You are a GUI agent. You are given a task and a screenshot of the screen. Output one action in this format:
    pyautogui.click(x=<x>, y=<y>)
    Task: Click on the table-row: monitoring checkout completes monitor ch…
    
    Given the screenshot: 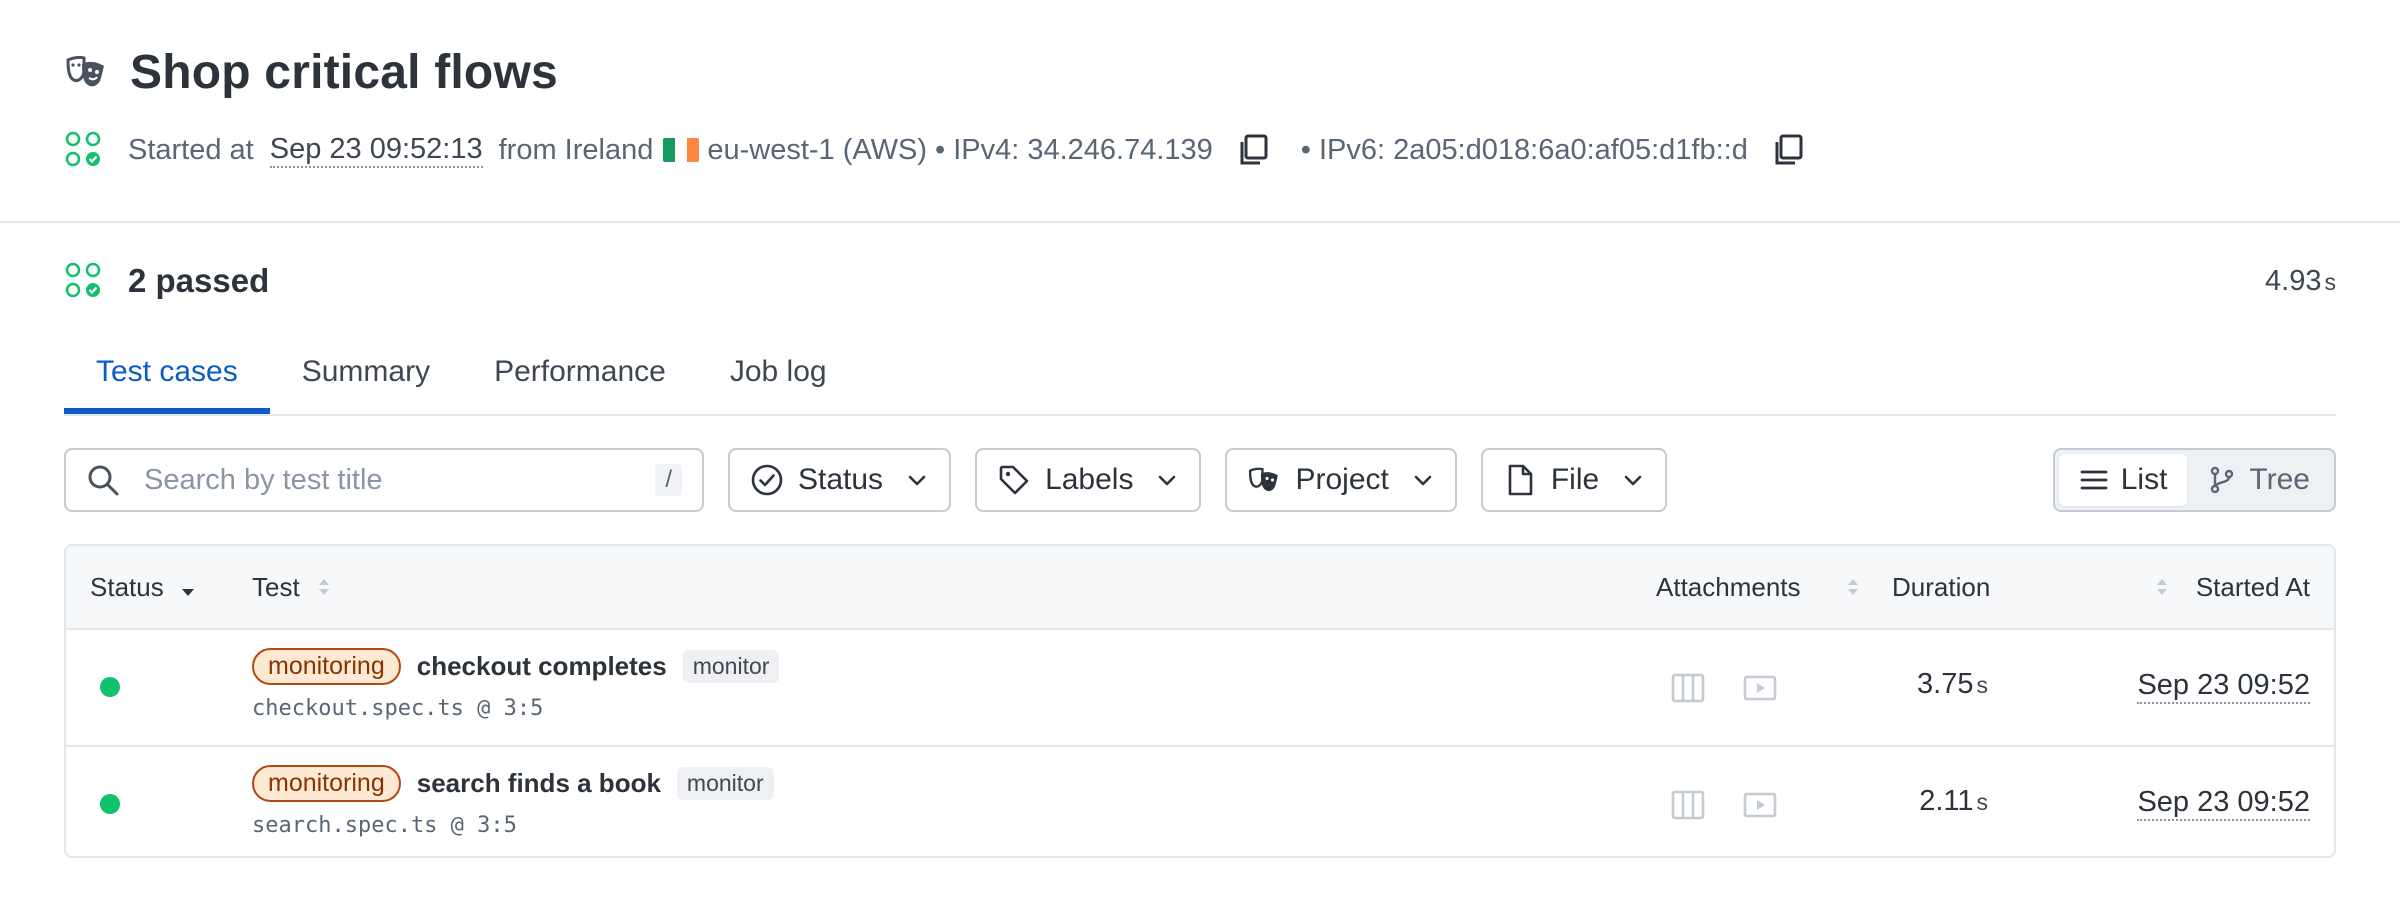 What is the action you would take?
    pyautogui.click(x=1200, y=688)
    